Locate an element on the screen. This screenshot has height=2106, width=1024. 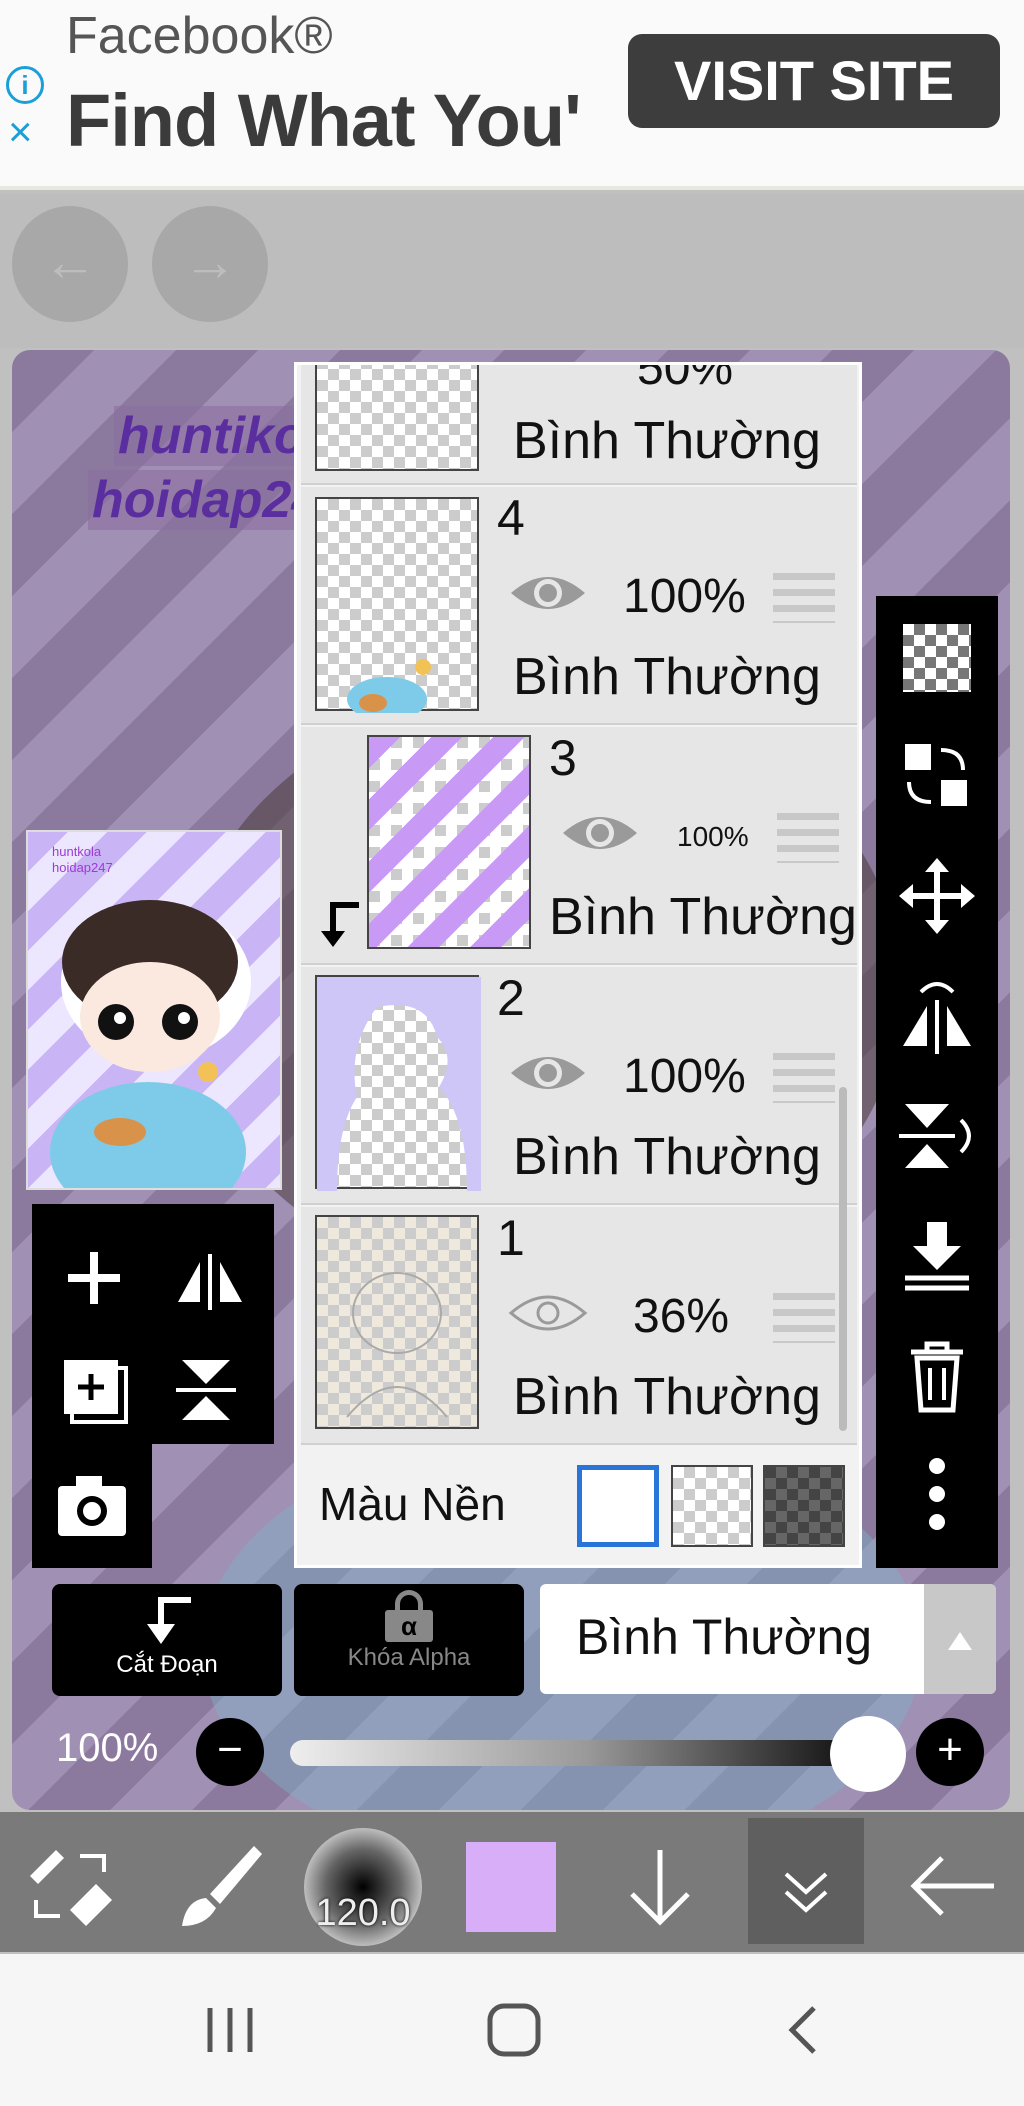
arrow-down-icon is located at coordinates (660, 1888).